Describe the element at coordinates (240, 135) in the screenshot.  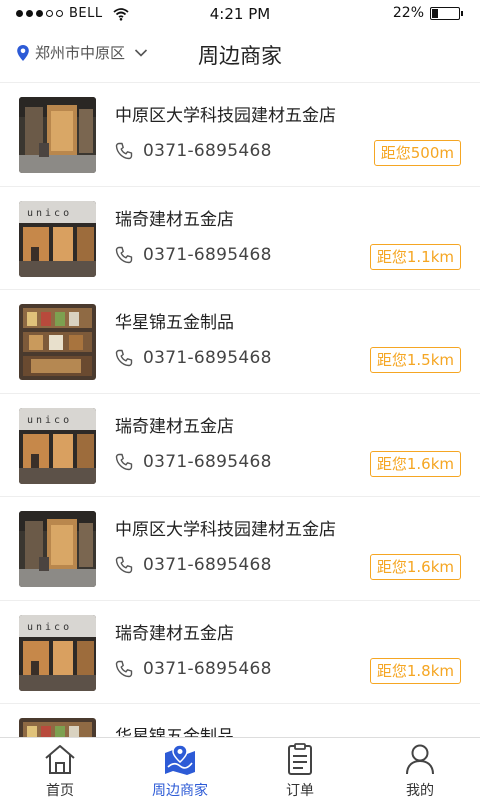
I see `shop-list-item: 中原区大学科技园建材五金店 0371-6895468 距您500m` at that location.